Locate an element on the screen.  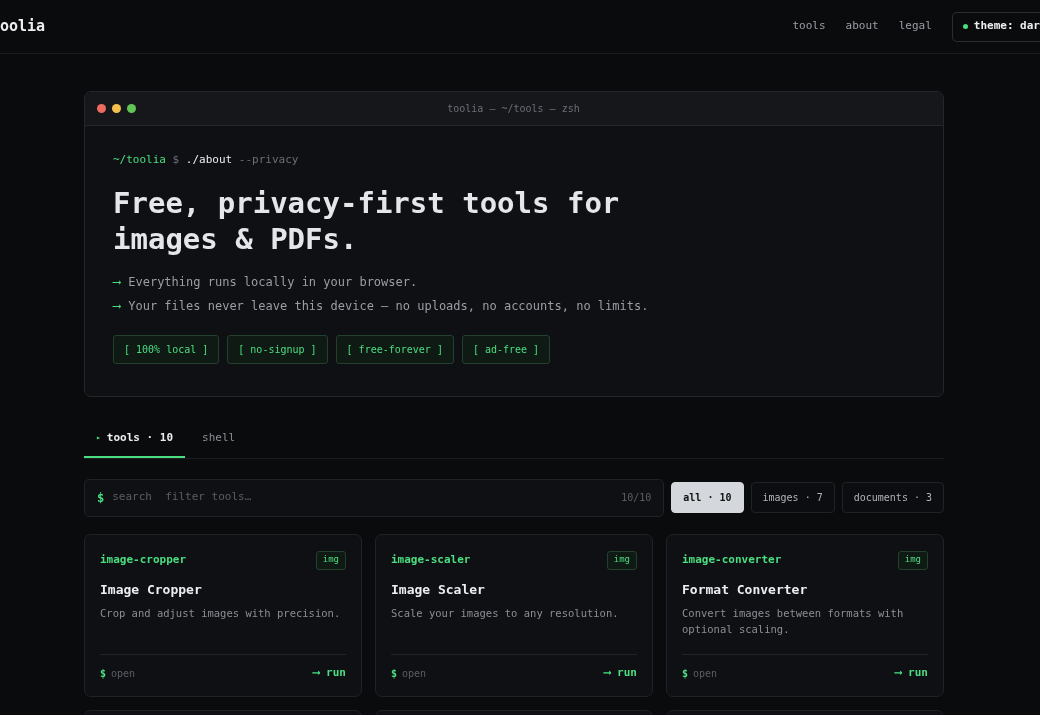
nav-link: tools is located at coordinates (809, 26).